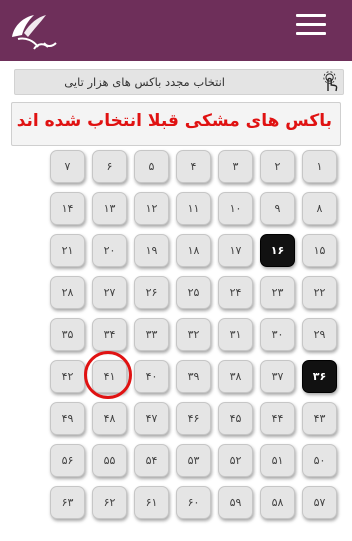  Describe the element at coordinates (319, 502) in the screenshot. I see `box-item: ۵۷` at that location.